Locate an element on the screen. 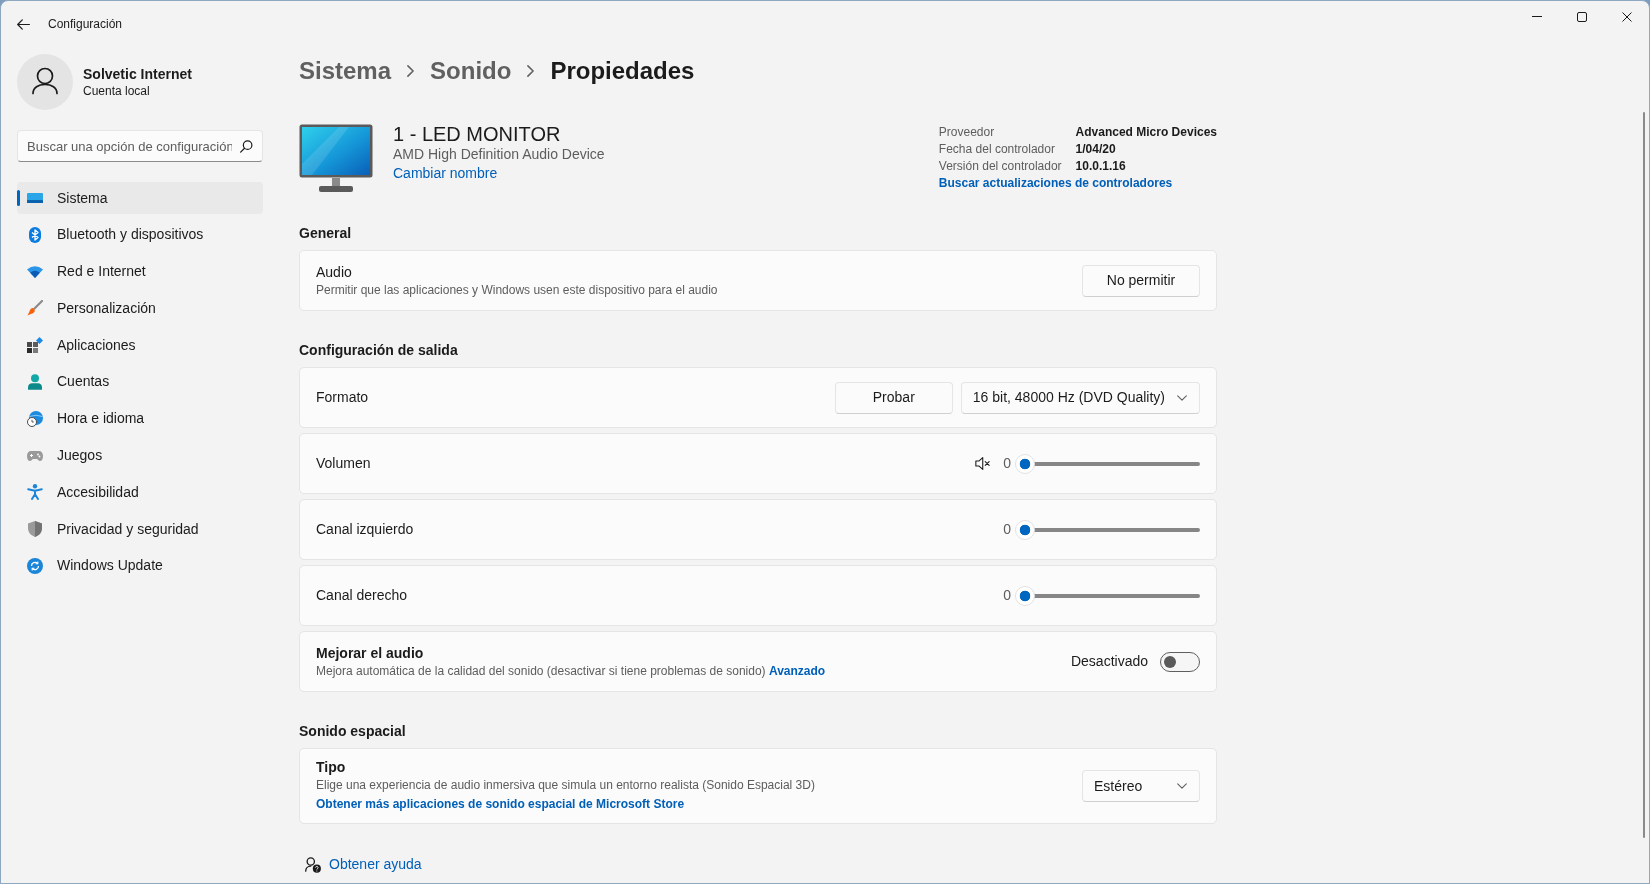 Image resolution: width=1650 pixels, height=884 pixels. bluetooth-icon is located at coordinates (35, 234).